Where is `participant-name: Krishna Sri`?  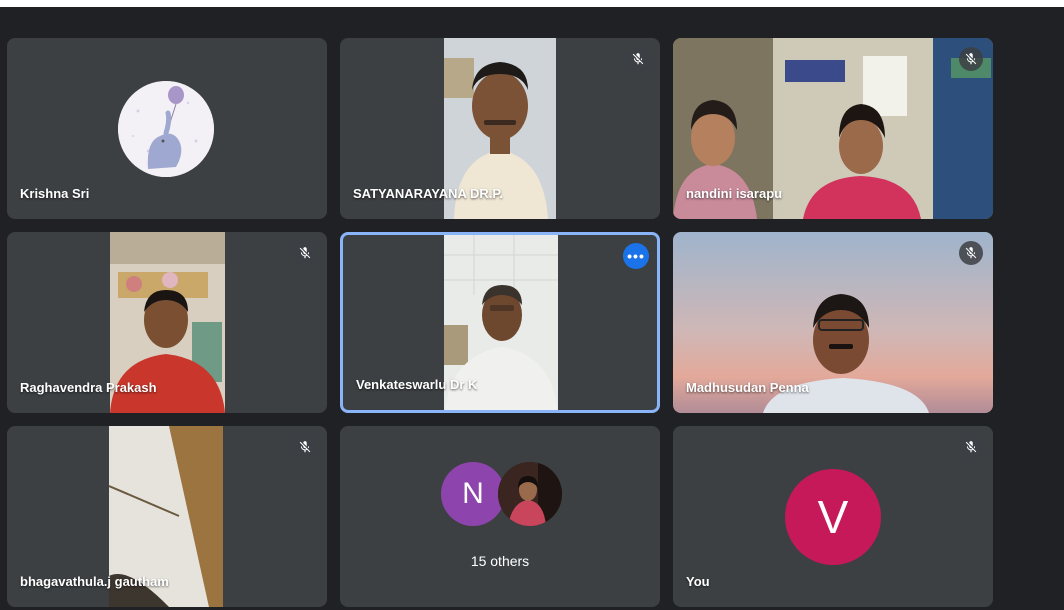 participant-name: Krishna Sri is located at coordinates (55, 193).